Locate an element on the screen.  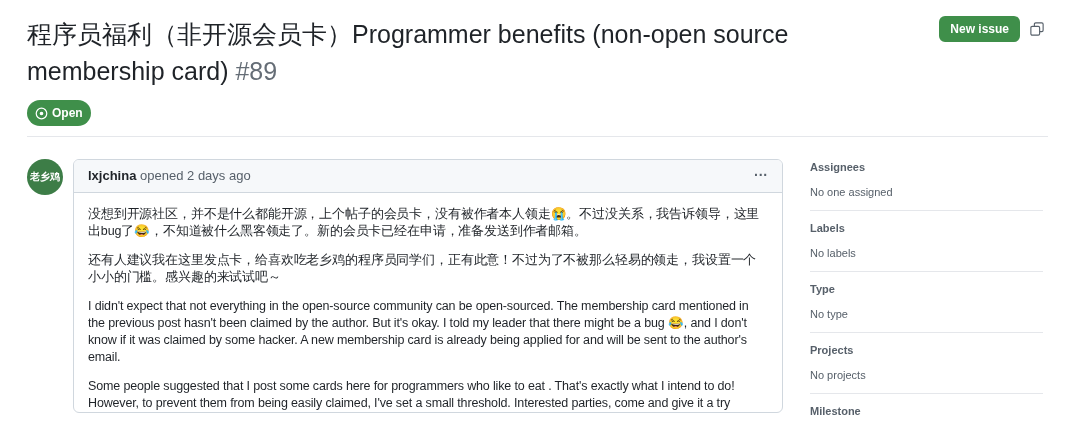
more-options-button: ··· is located at coordinates (761, 175).